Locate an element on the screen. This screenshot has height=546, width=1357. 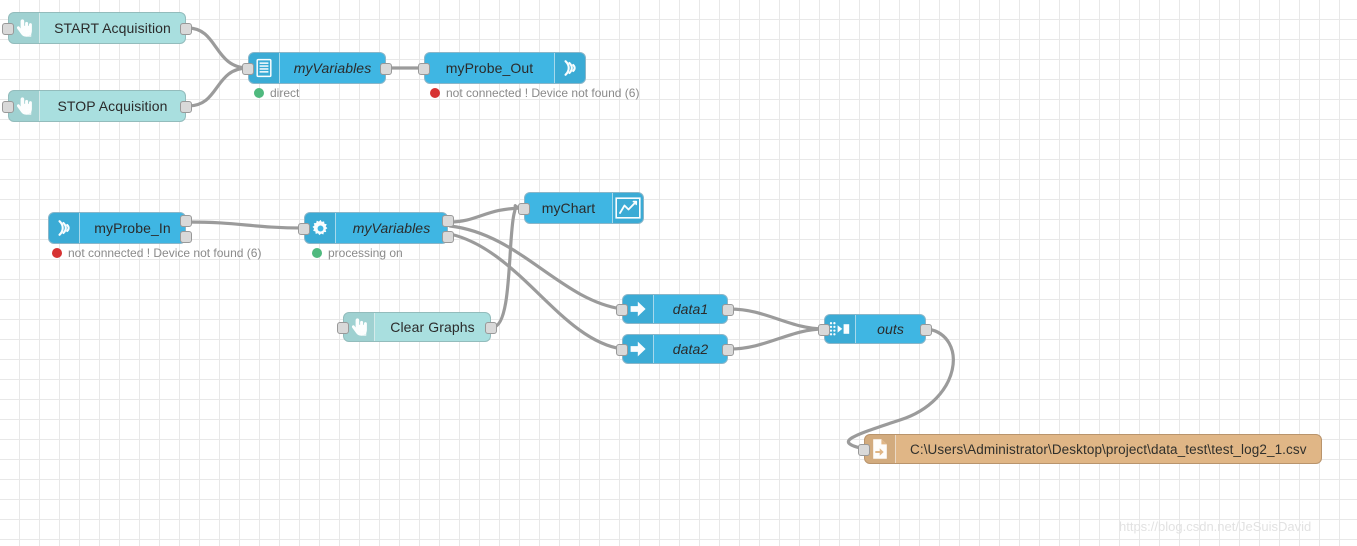
node-body: Clear Graphs is located at coordinates (417, 327).